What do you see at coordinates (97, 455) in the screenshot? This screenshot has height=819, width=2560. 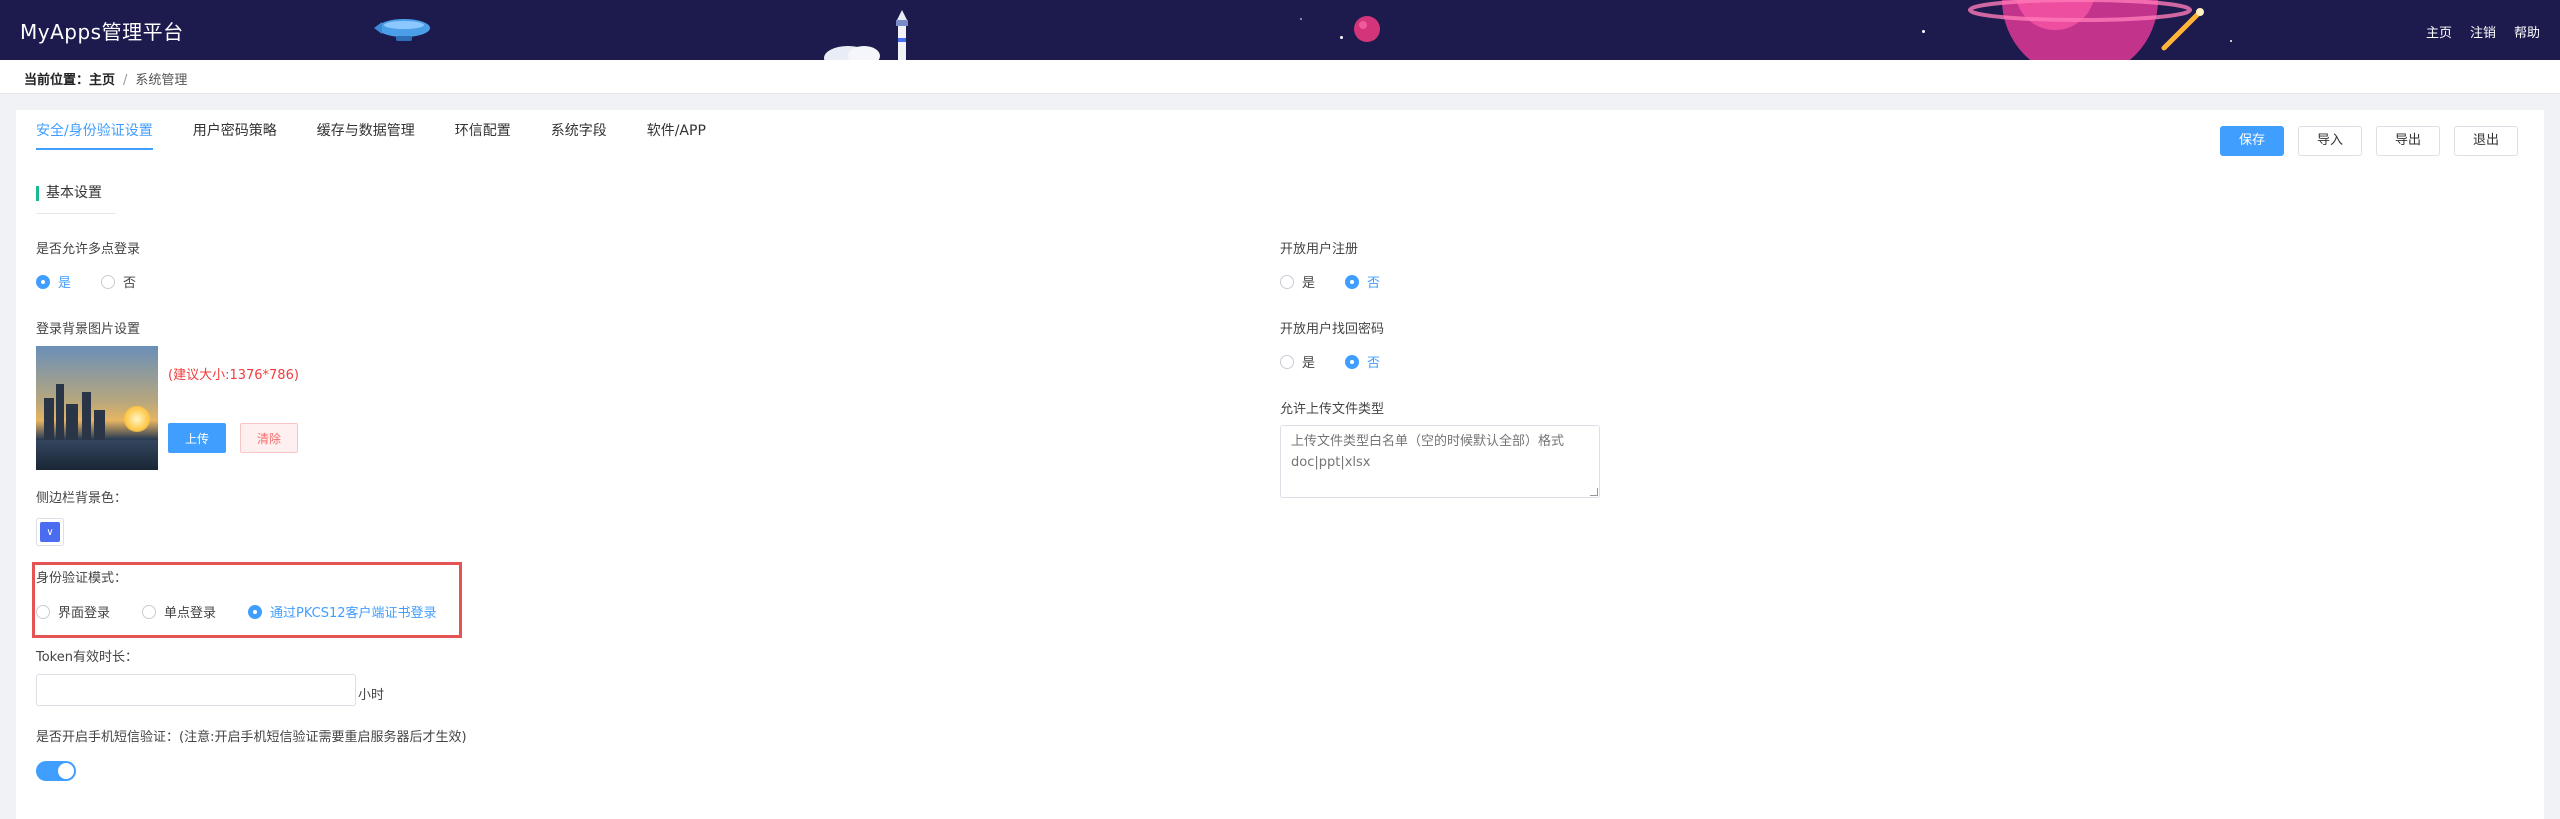 I see `thumbnail-water` at bounding box center [97, 455].